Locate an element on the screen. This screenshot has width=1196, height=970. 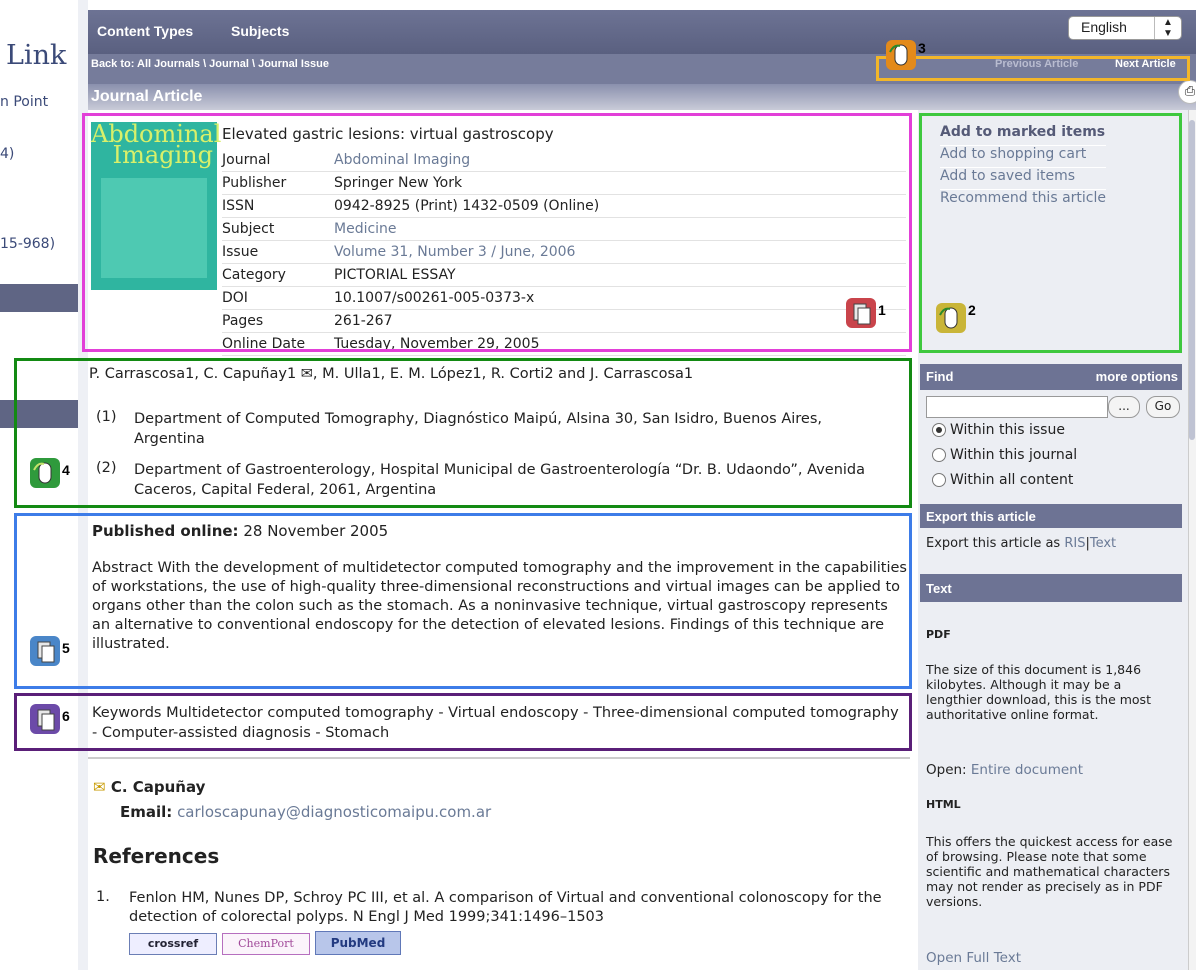
scope-journal: Within this journal is located at coordinates (1004, 455).